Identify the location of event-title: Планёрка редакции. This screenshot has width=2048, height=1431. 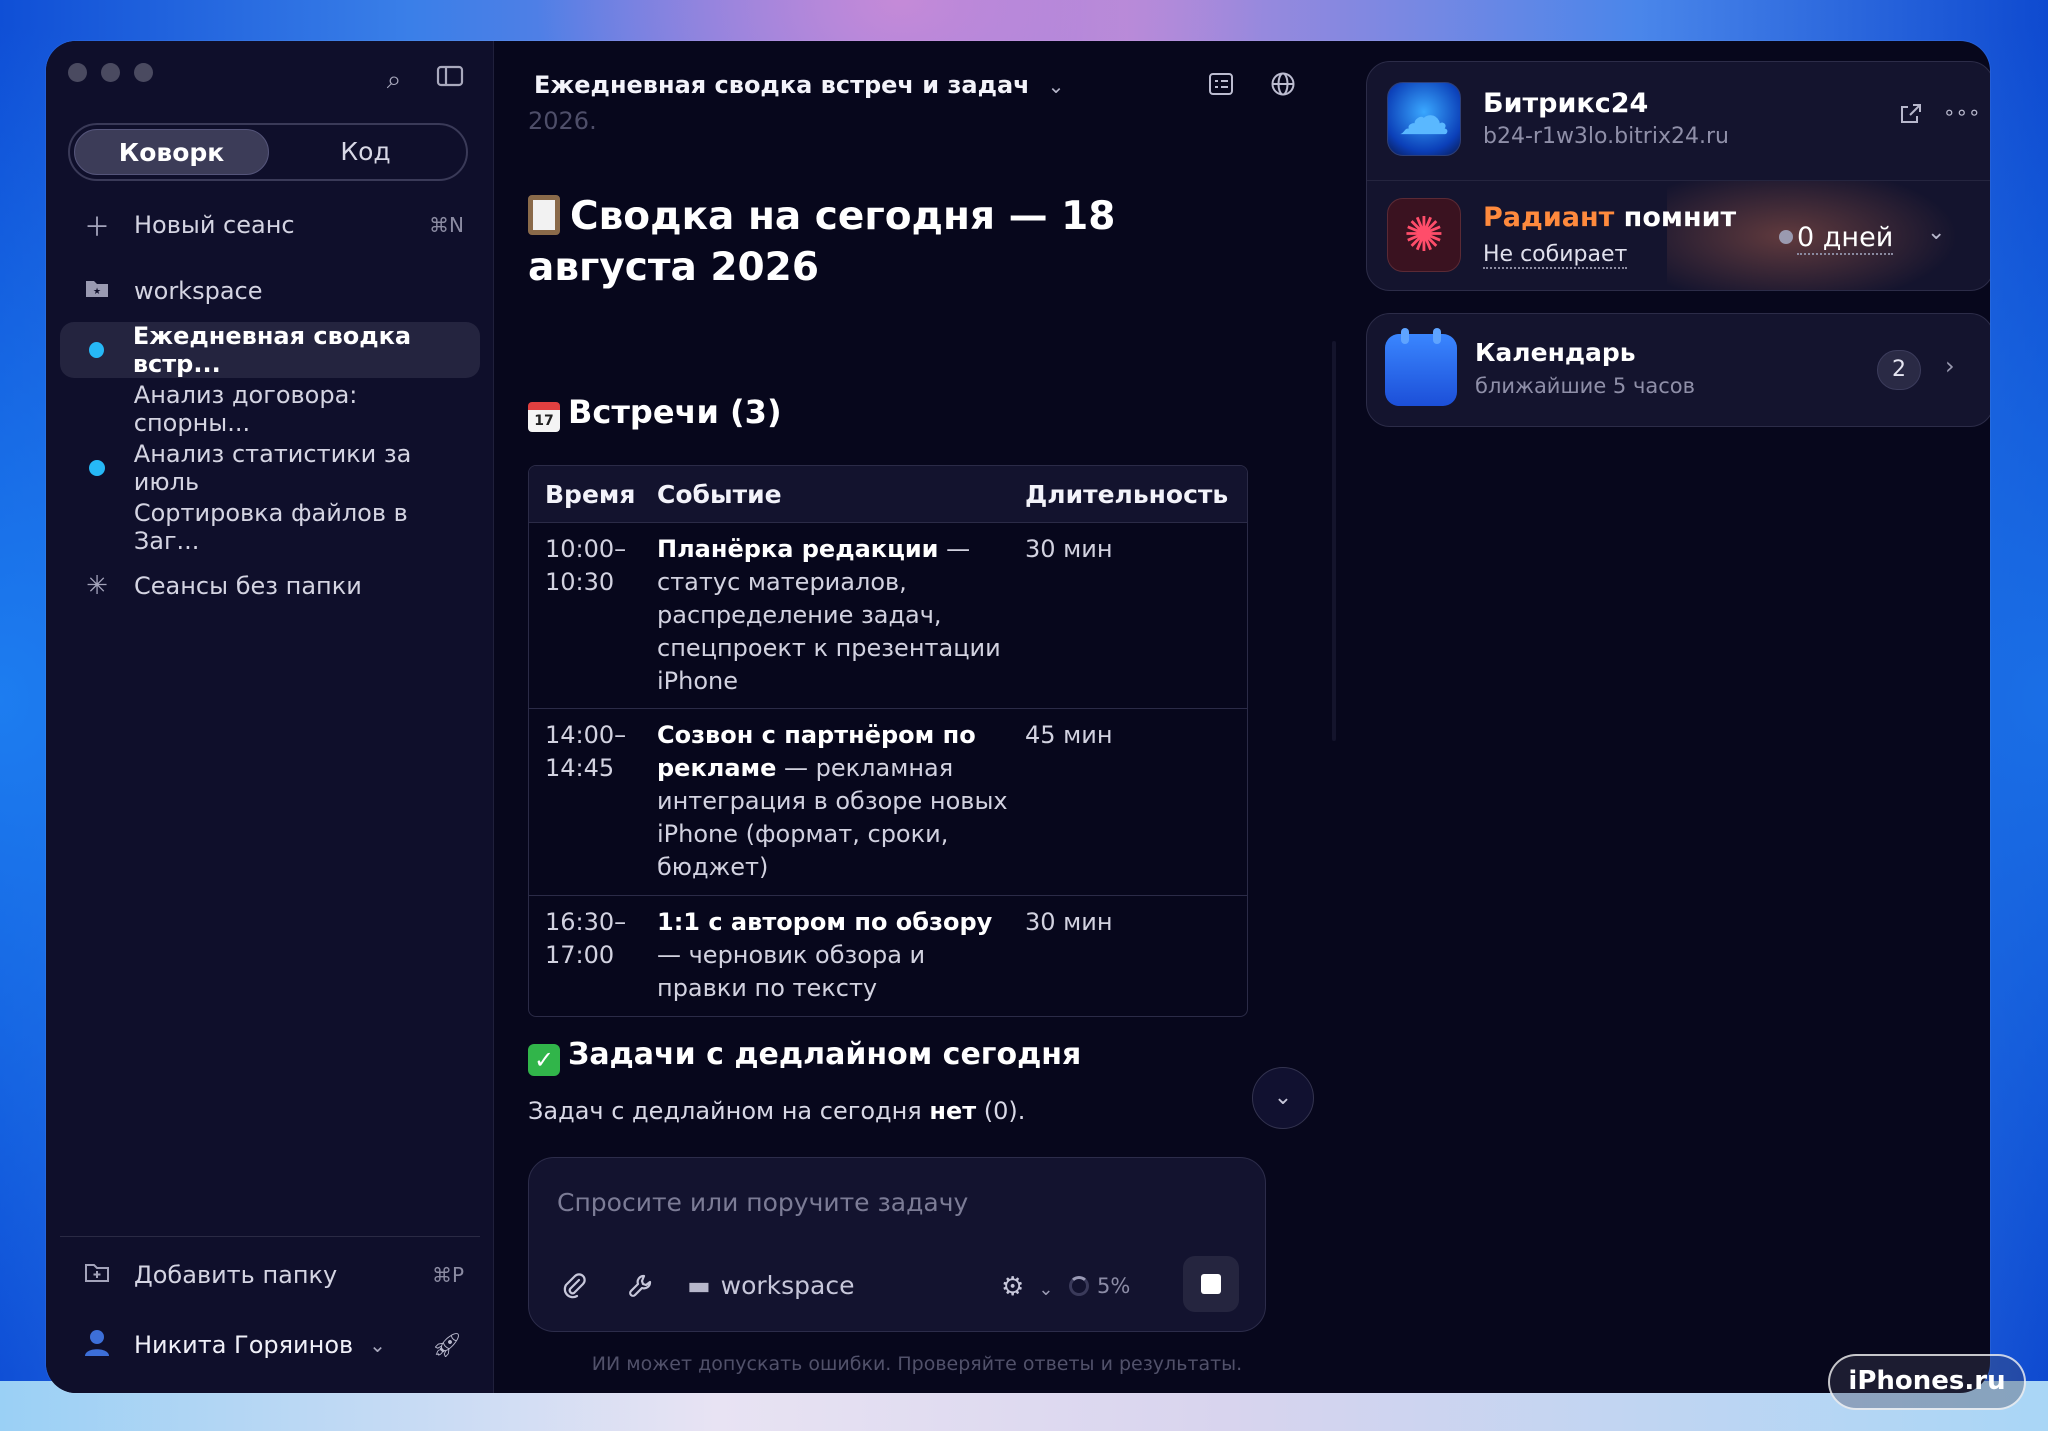
(798, 549).